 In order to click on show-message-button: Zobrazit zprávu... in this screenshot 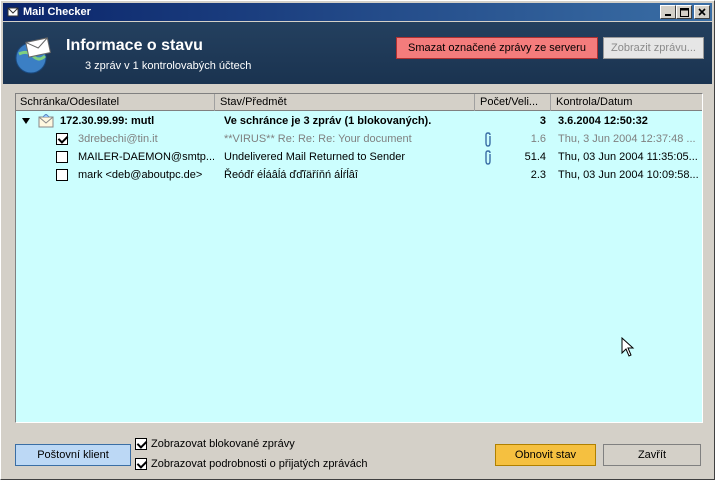, I will do `click(653, 48)`.